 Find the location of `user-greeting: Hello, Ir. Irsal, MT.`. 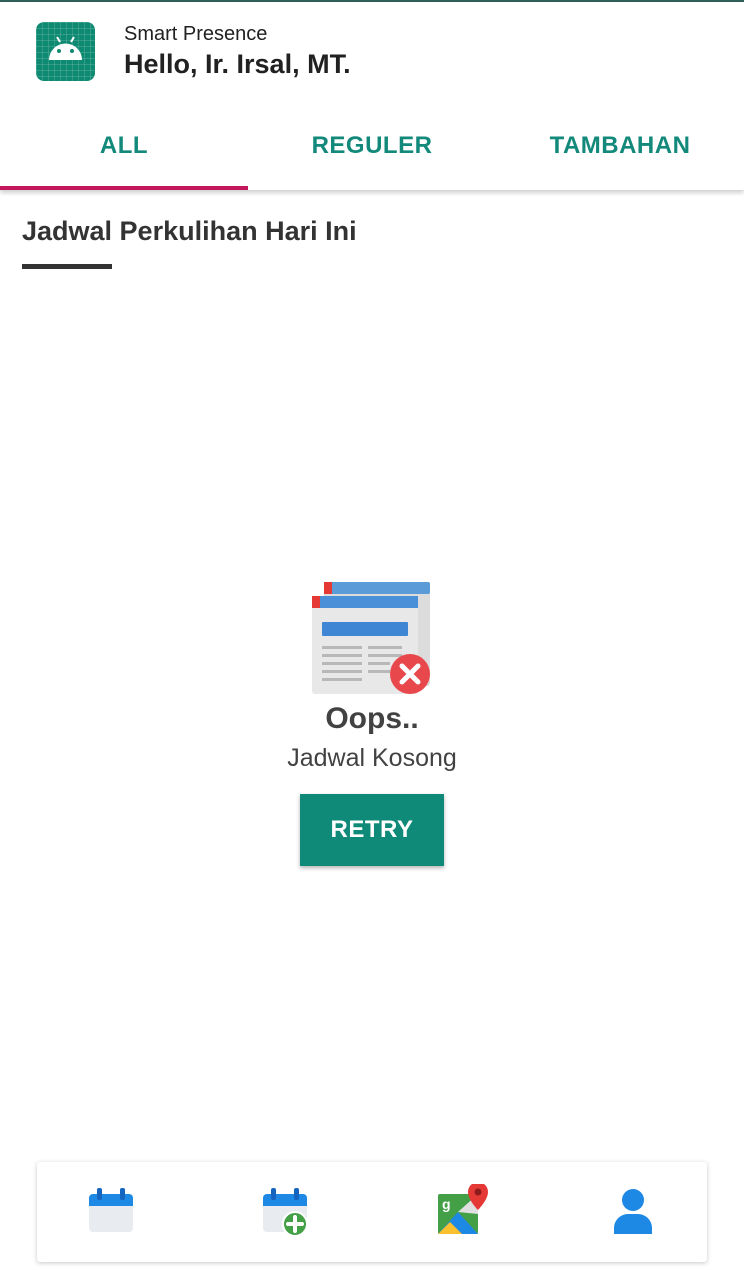

user-greeting: Hello, Ir. Irsal, MT. is located at coordinates (237, 64).